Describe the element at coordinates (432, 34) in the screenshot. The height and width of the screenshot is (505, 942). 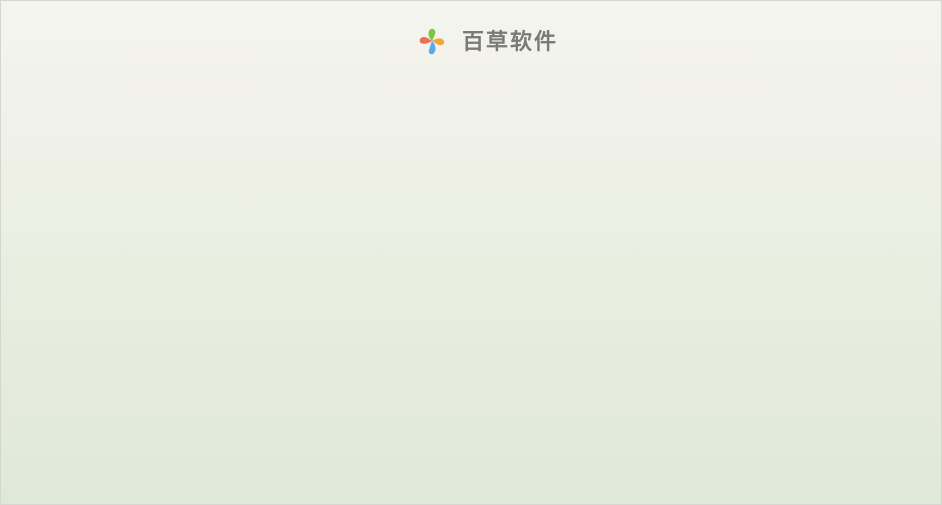
I see `logo-petal-green` at that location.